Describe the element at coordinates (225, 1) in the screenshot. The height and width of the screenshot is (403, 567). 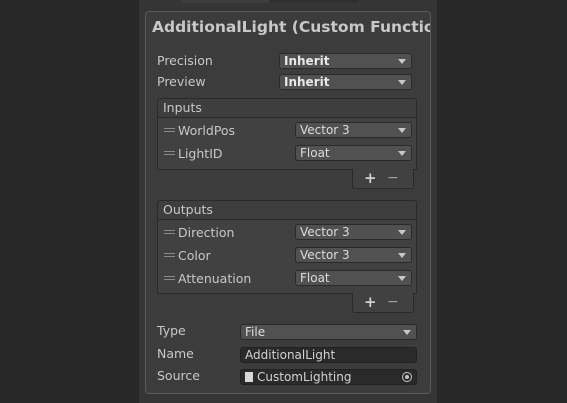
I see `inspector-tab` at that location.